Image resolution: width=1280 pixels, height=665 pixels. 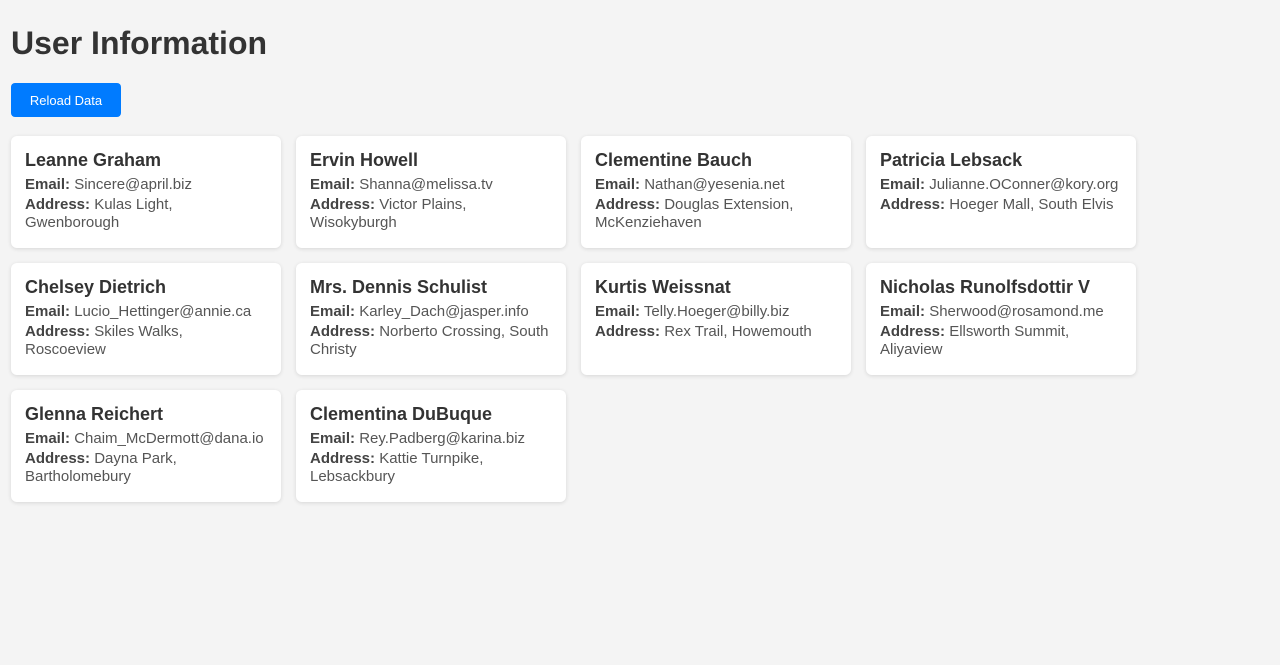 I want to click on user-address: Address: Victor Plains, Wisokyburgh, so click(x=431, y=214).